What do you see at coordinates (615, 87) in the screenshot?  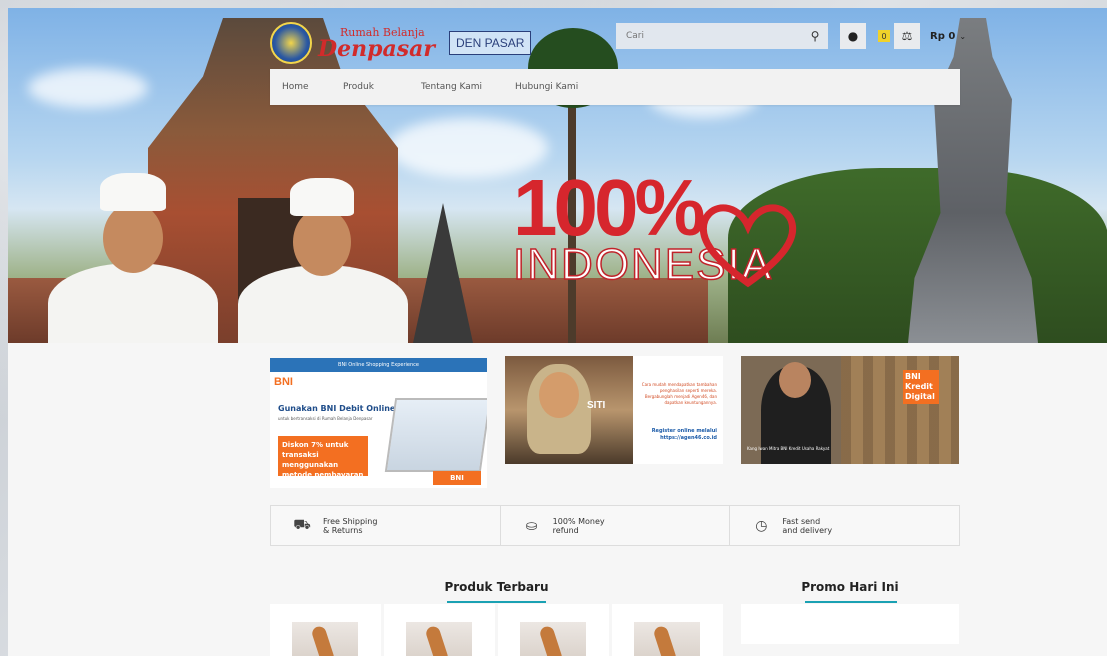 I see `main-nav: Home Produk Tentang Kami Hubungi Kami` at bounding box center [615, 87].